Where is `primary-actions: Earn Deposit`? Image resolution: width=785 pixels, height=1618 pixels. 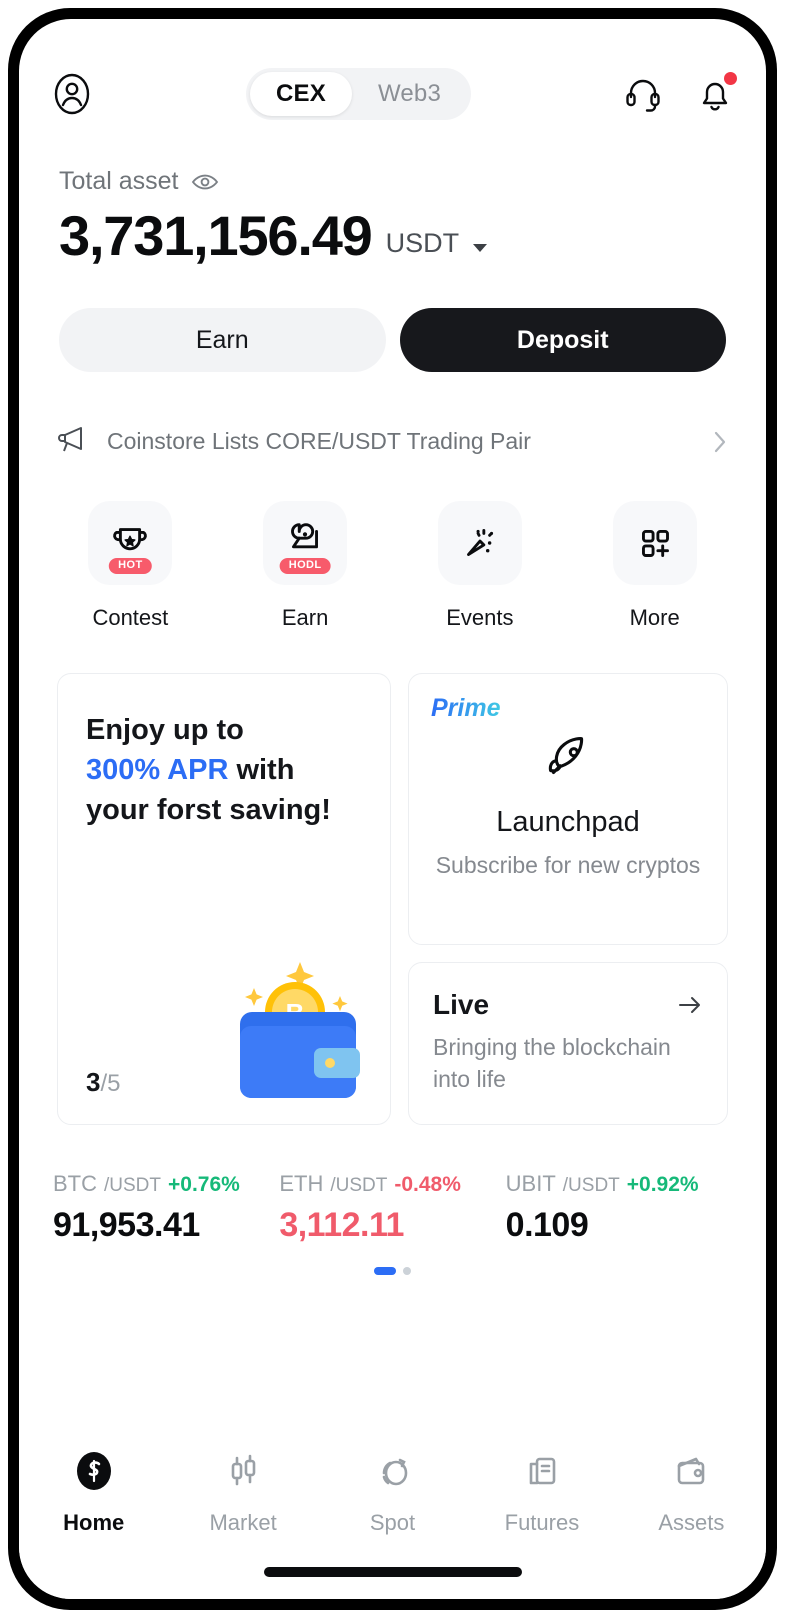
primary-actions: Earn Deposit is located at coordinates (392, 318).